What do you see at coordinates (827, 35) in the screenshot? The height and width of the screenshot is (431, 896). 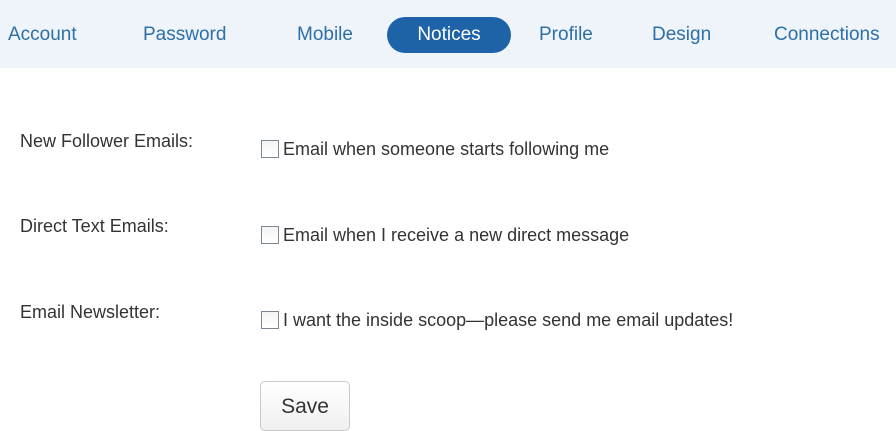 I see `tab-connections: Connections` at bounding box center [827, 35].